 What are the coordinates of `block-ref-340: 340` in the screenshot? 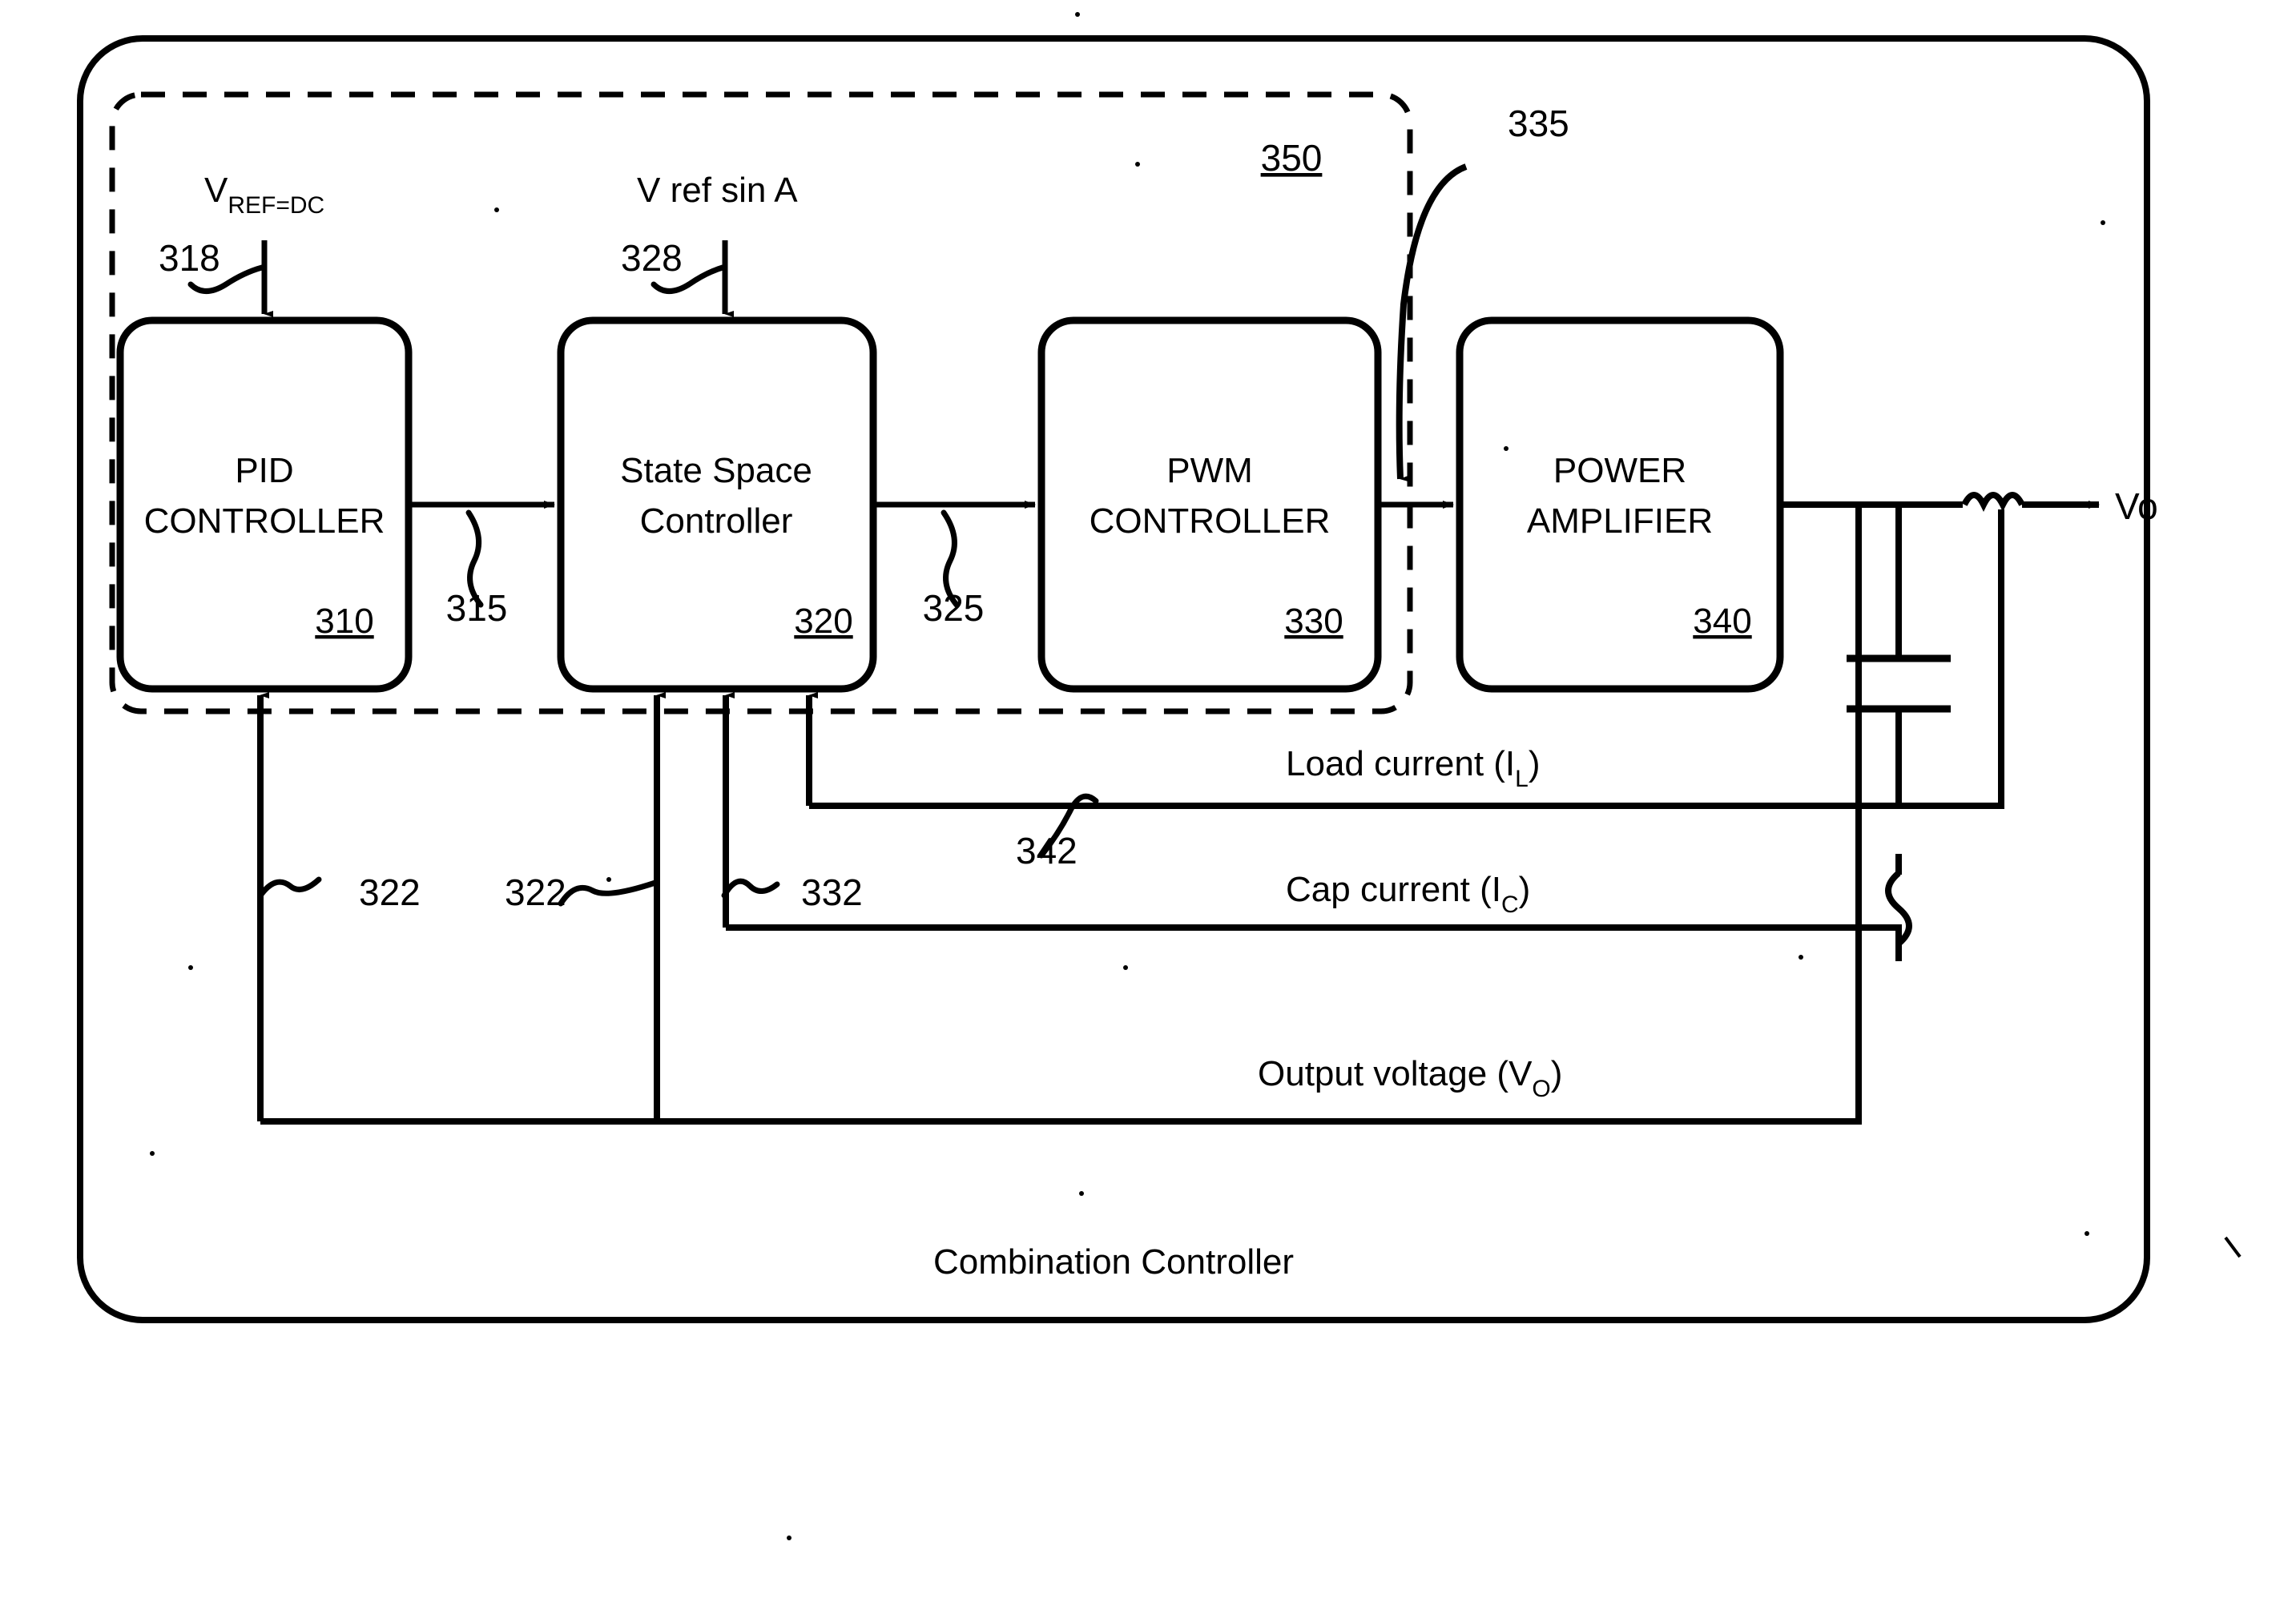 It's located at (1722, 621).